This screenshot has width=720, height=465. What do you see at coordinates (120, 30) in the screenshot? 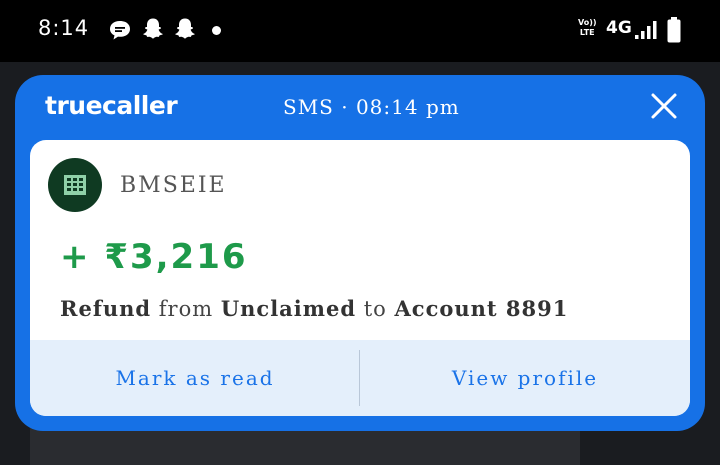
I see `chat-bubble-icon` at bounding box center [120, 30].